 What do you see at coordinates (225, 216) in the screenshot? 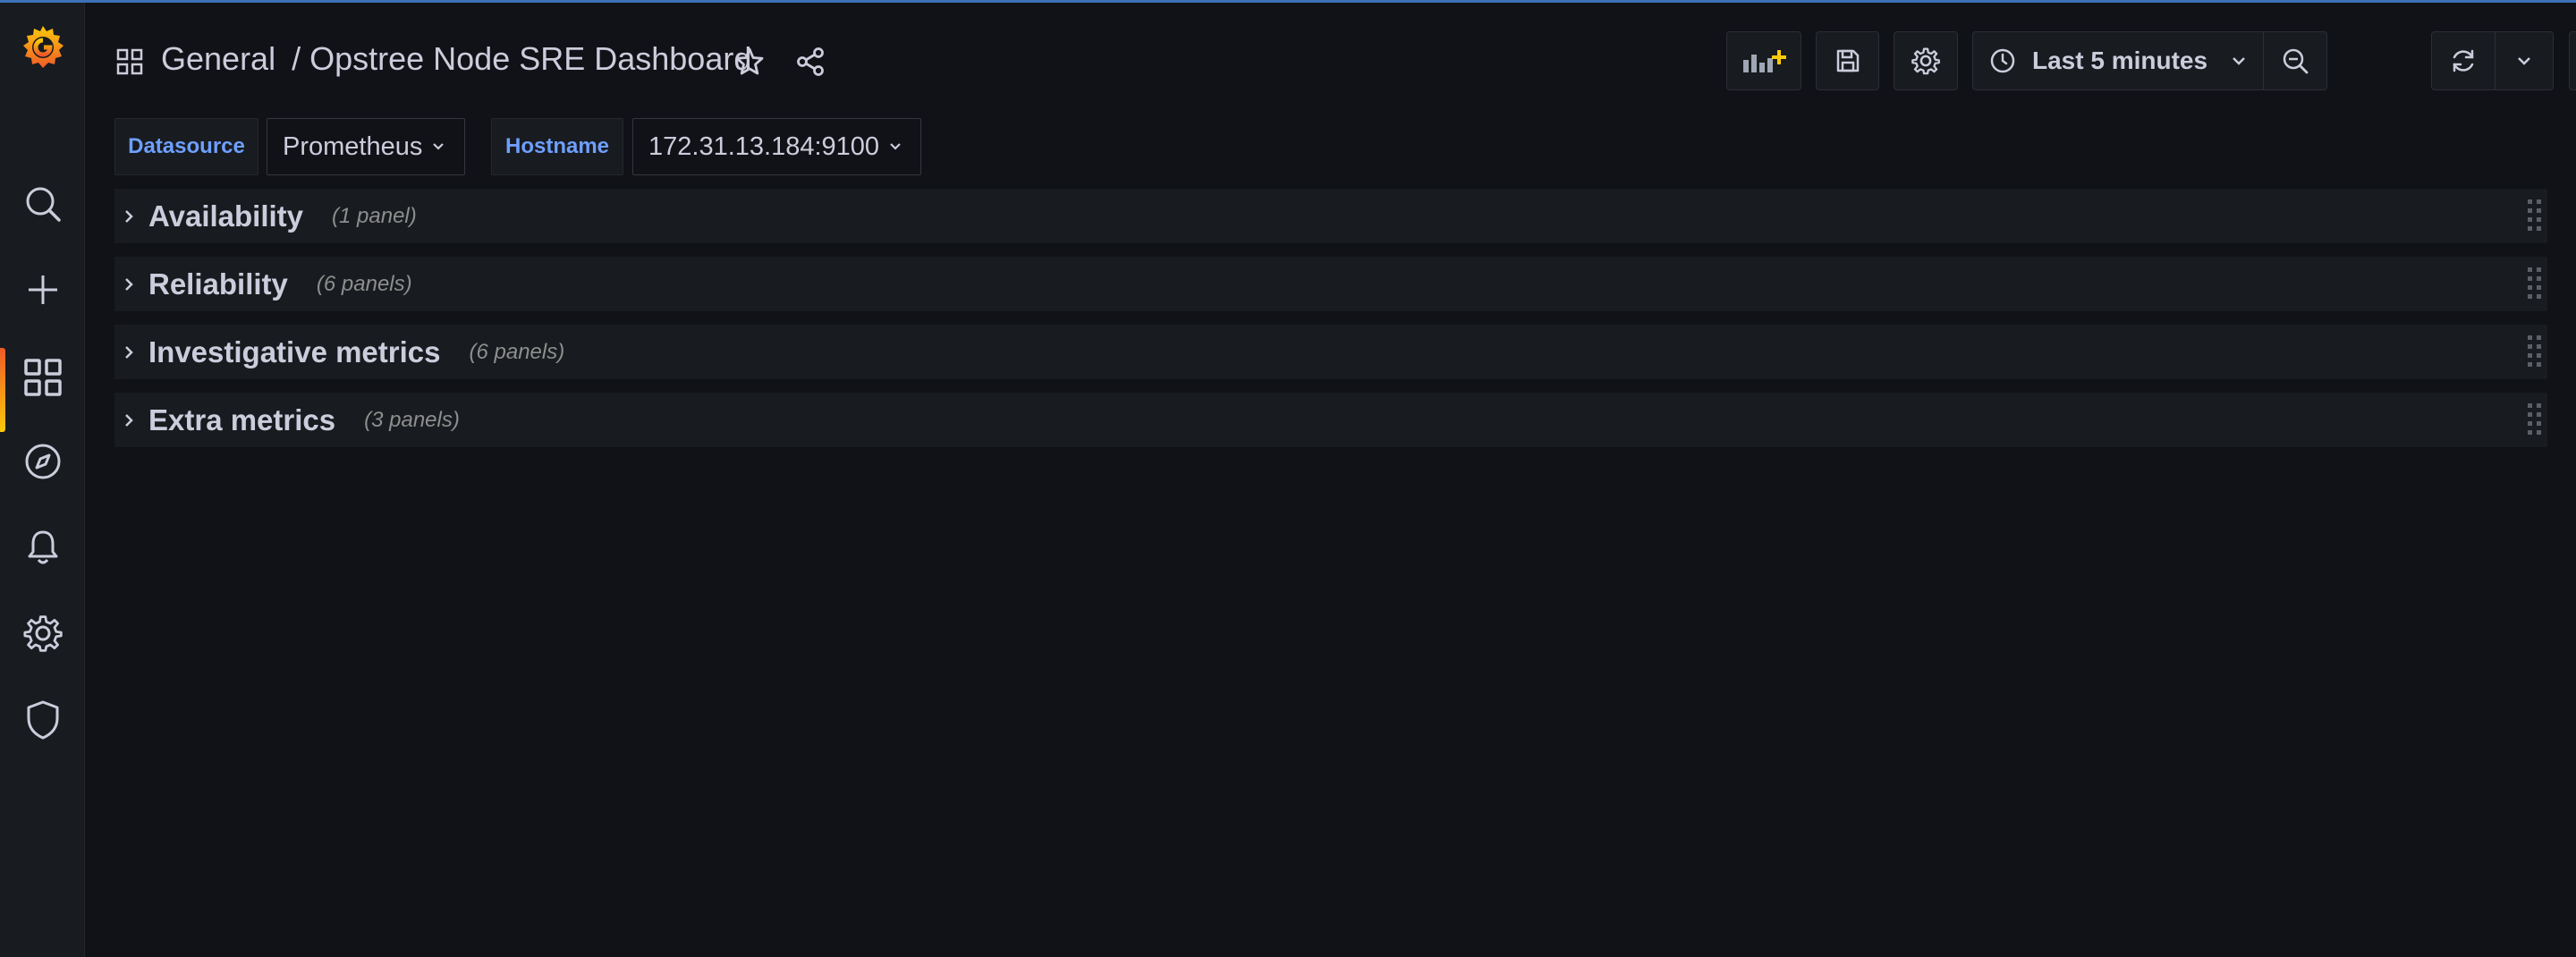
I see `row-title: Availability` at bounding box center [225, 216].